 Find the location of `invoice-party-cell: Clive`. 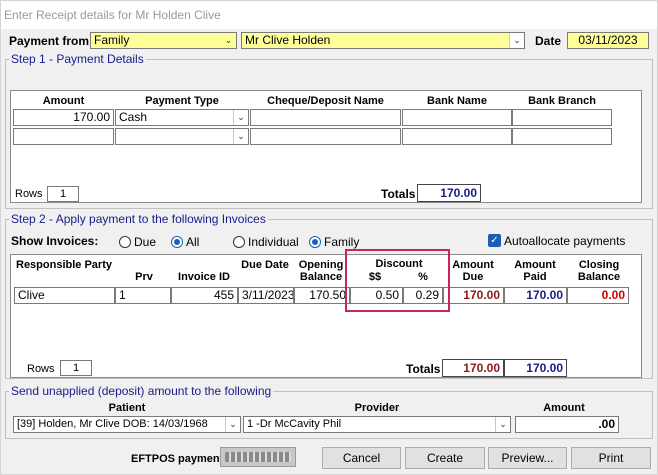

invoice-party-cell: Clive is located at coordinates (64, 295).